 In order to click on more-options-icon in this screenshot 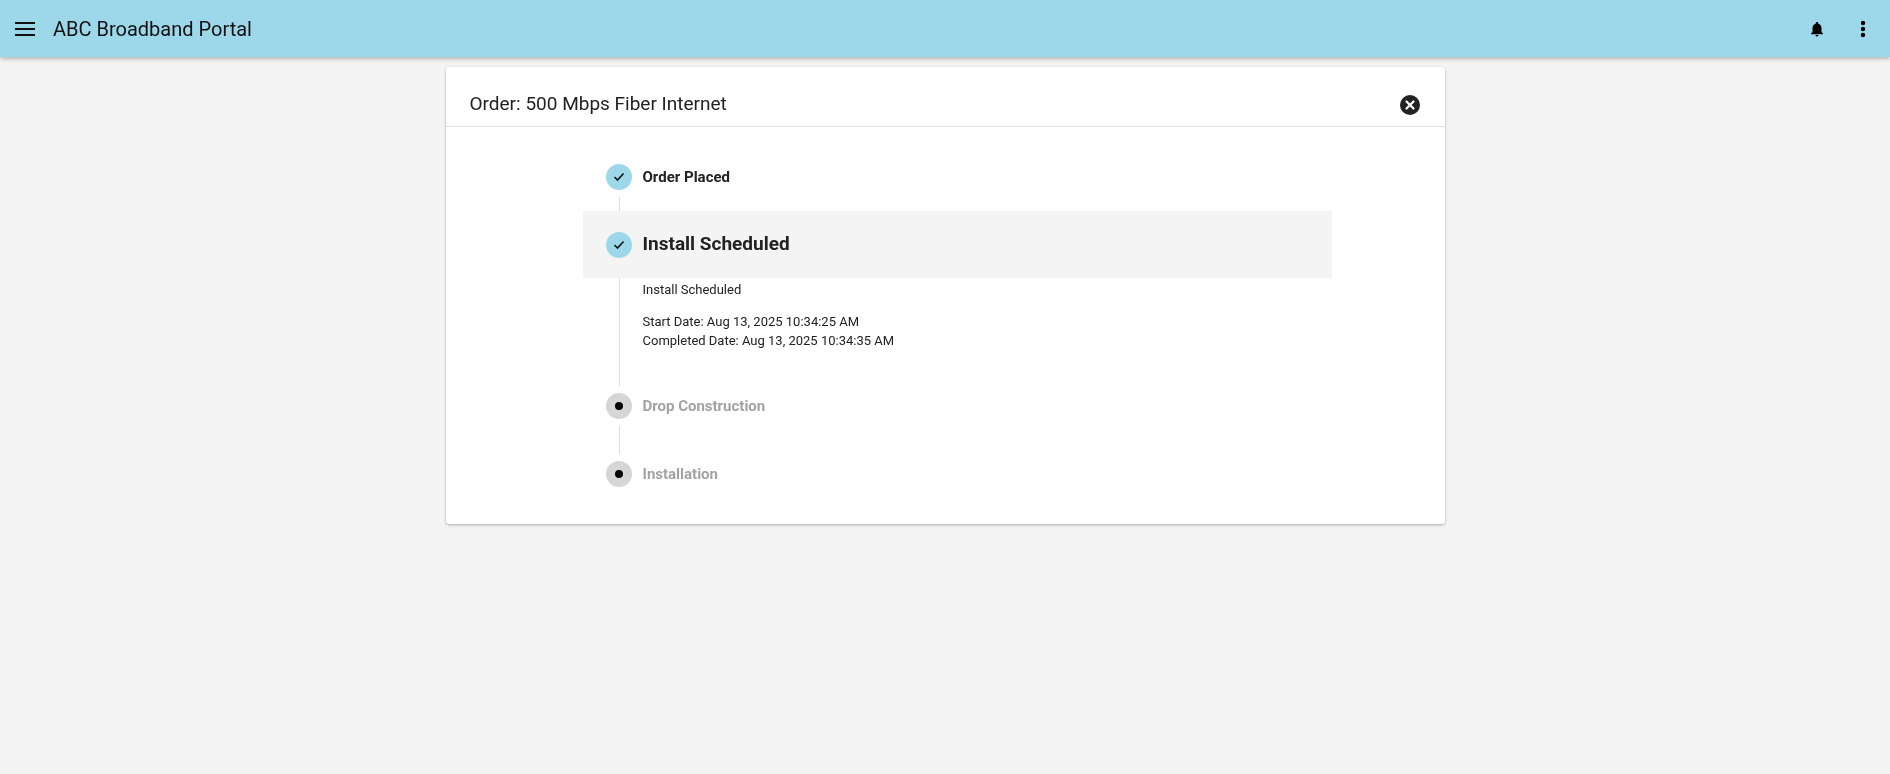, I will do `click(1863, 28)`.